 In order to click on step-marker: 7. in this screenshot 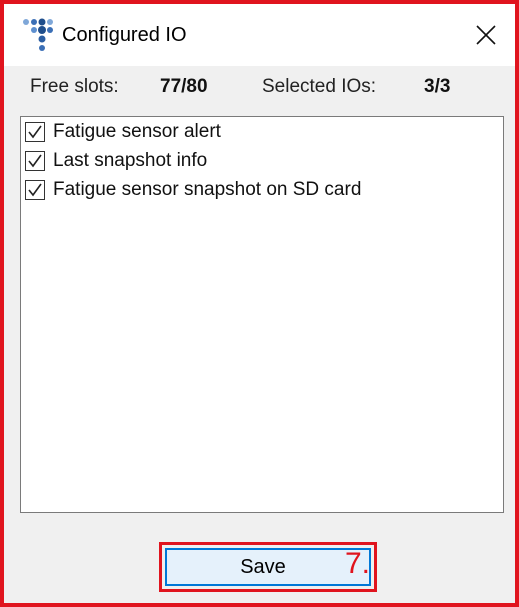, I will do `click(358, 563)`.